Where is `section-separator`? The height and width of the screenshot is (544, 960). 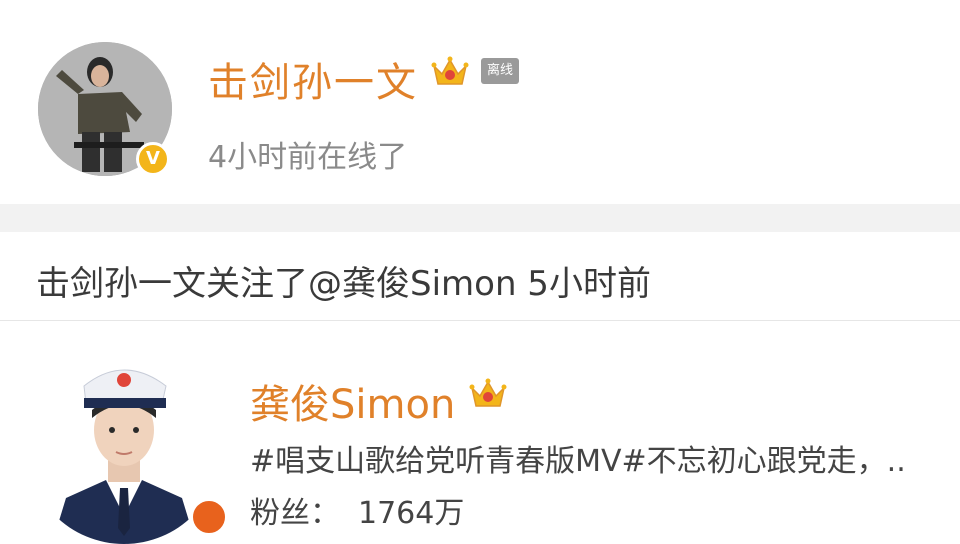
section-separator is located at coordinates (480, 218).